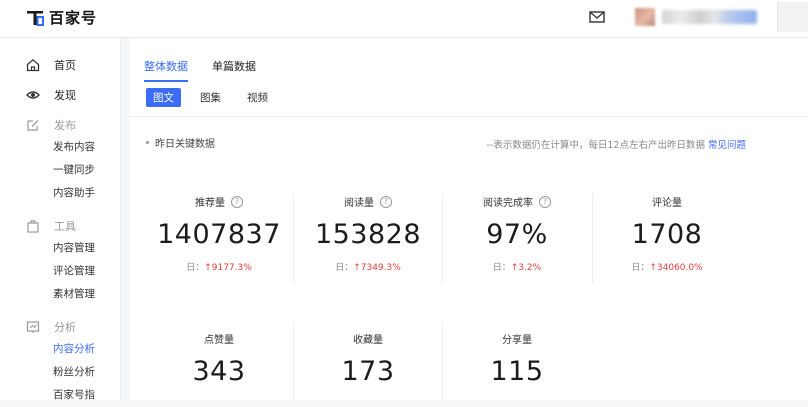  I want to click on edit-icon, so click(33, 125).